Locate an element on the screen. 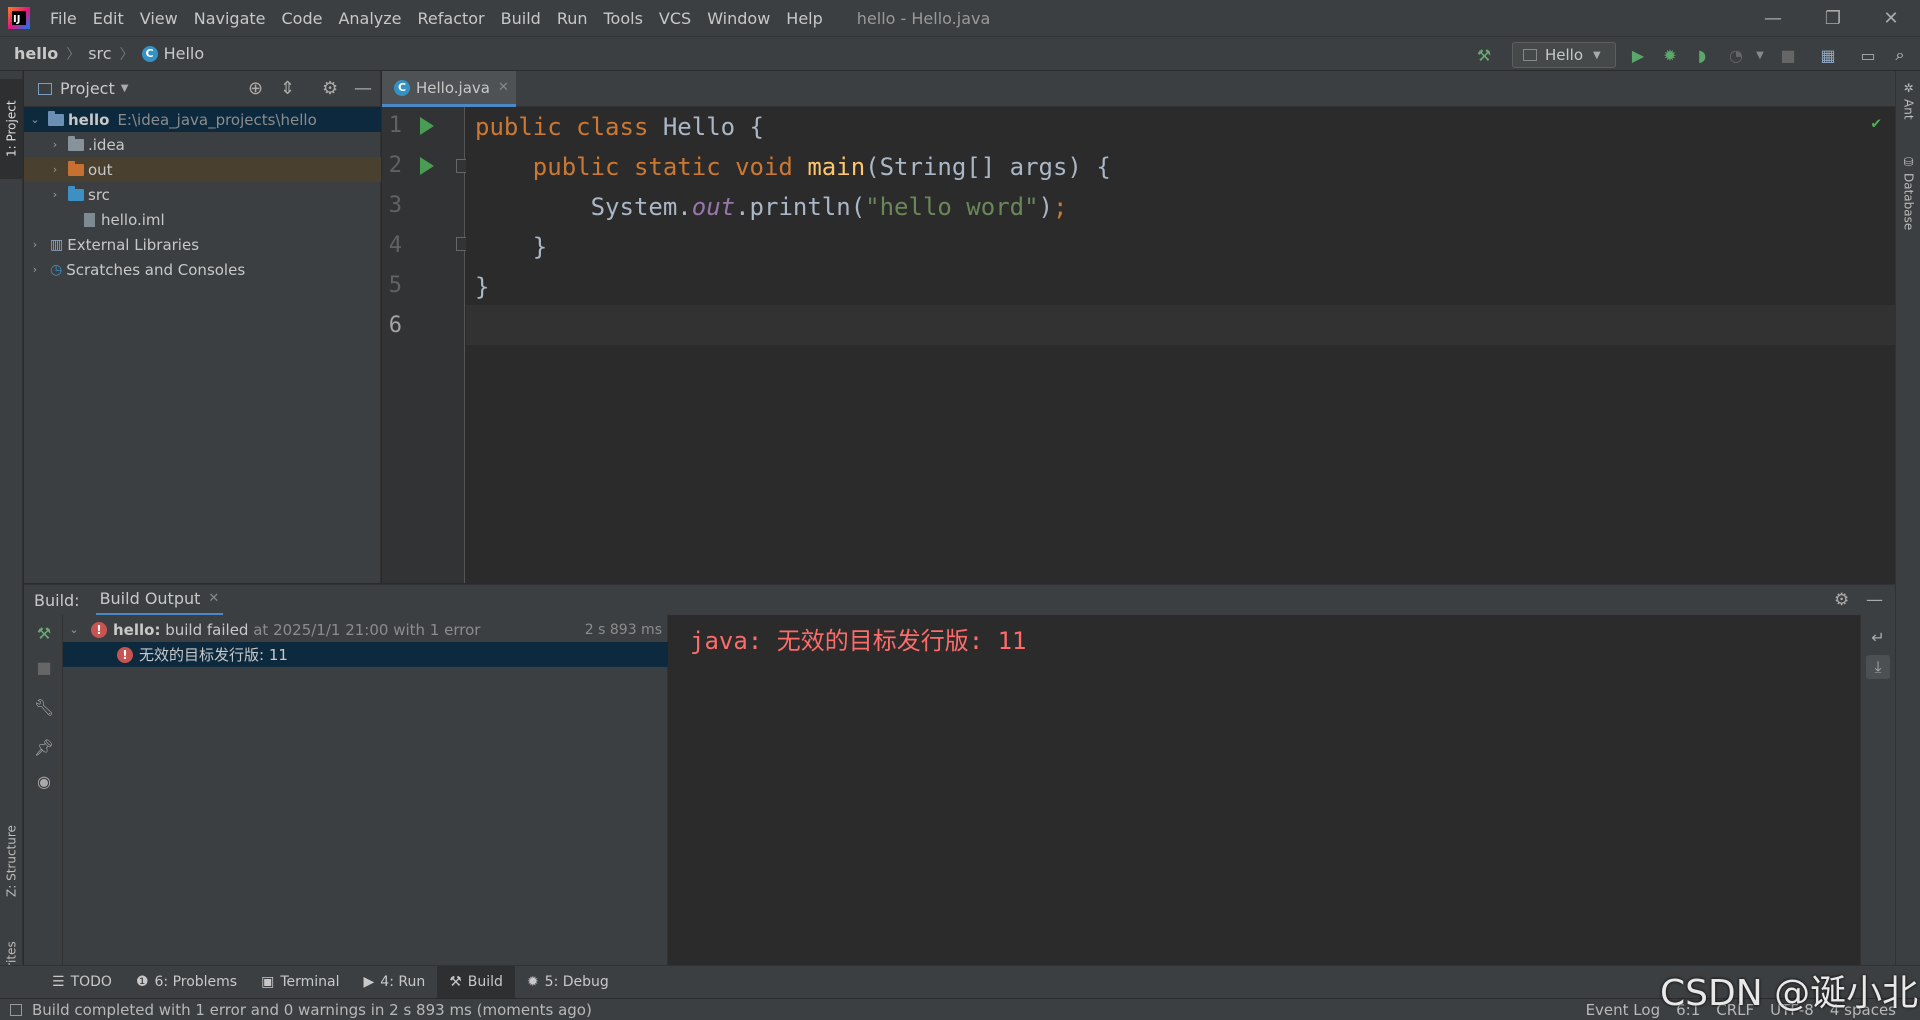 The image size is (1920, 1020). tree-item-label: hello is located at coordinates (89, 119).